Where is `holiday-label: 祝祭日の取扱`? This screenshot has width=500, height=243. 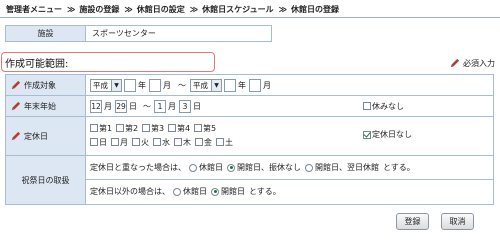
holiday-label: 祝祭日の取扱 is located at coordinates (45, 180).